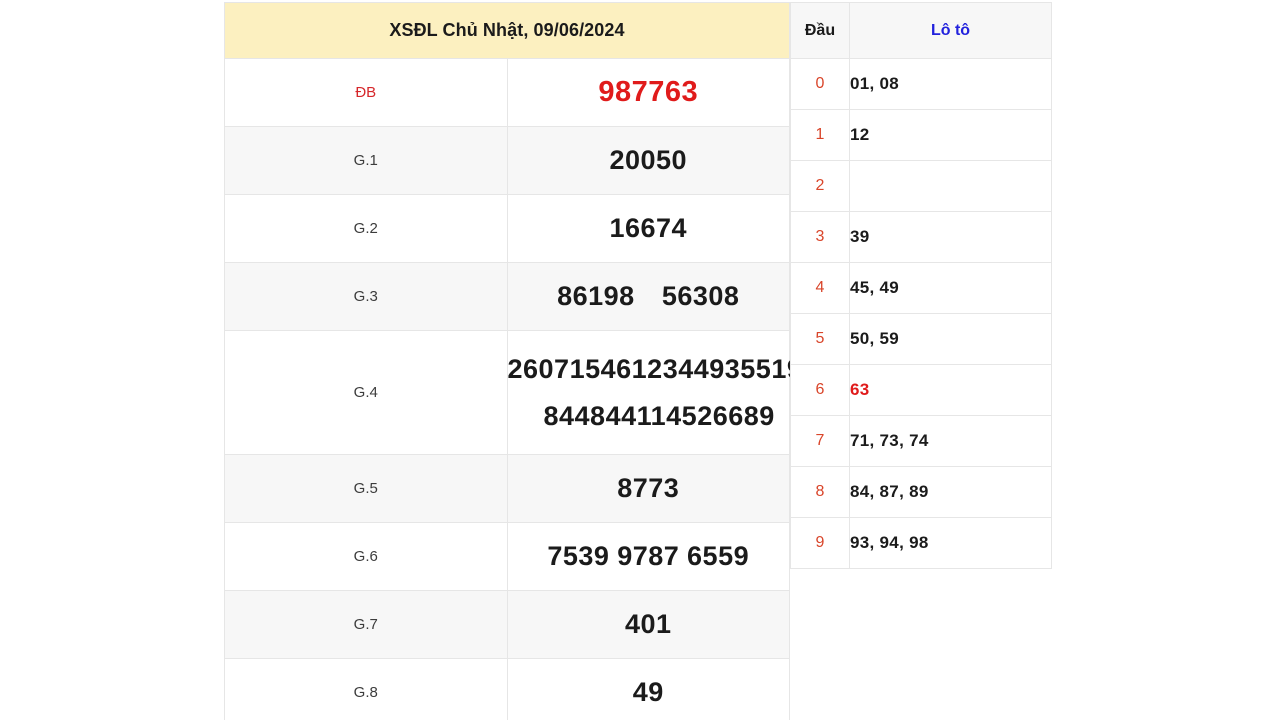  I want to click on number-line: 84484 41145 26689, so click(649, 416).